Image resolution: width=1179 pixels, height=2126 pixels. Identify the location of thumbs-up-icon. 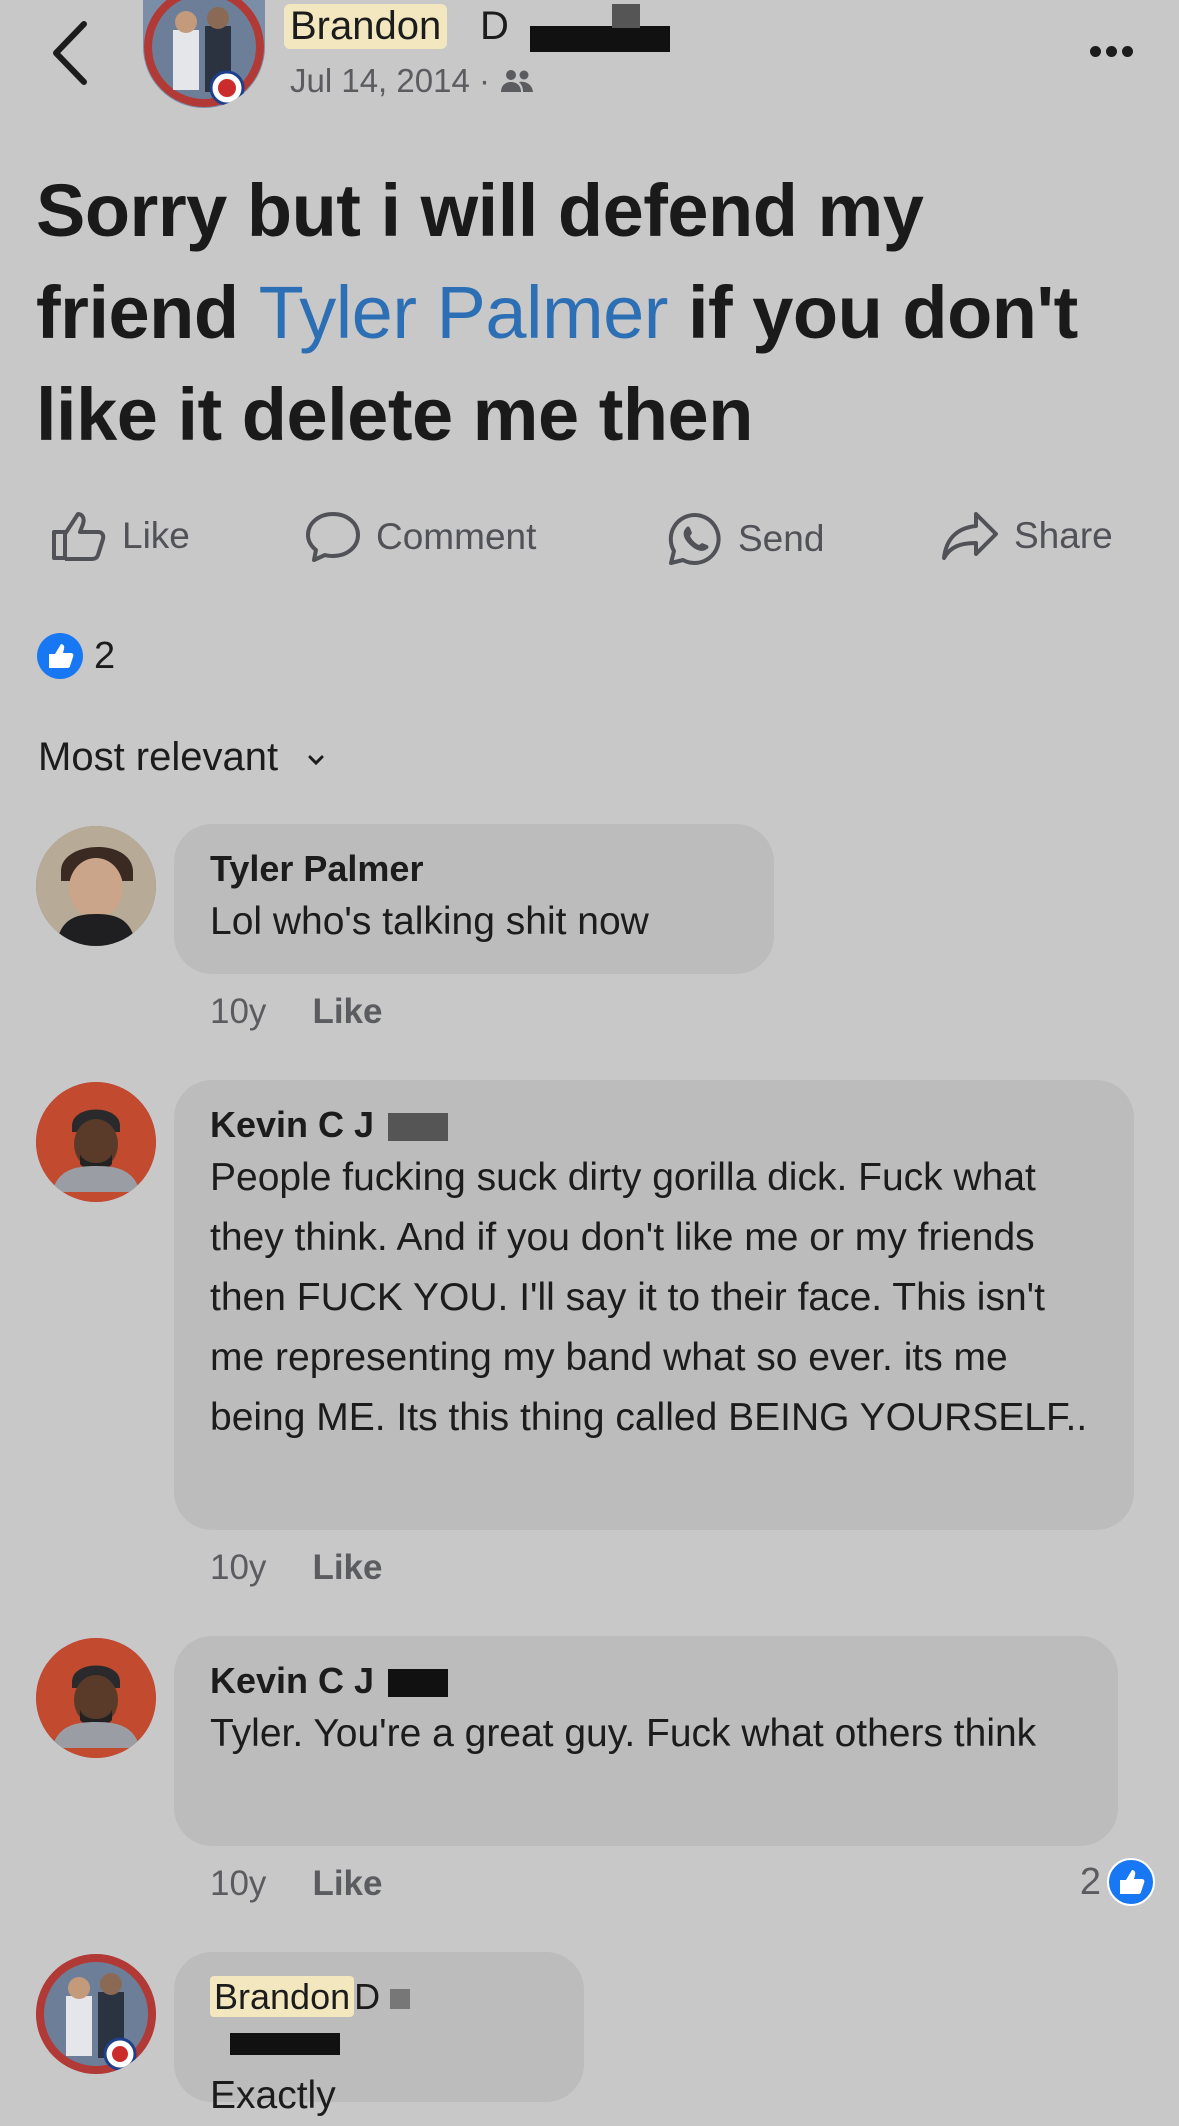
(79, 536).